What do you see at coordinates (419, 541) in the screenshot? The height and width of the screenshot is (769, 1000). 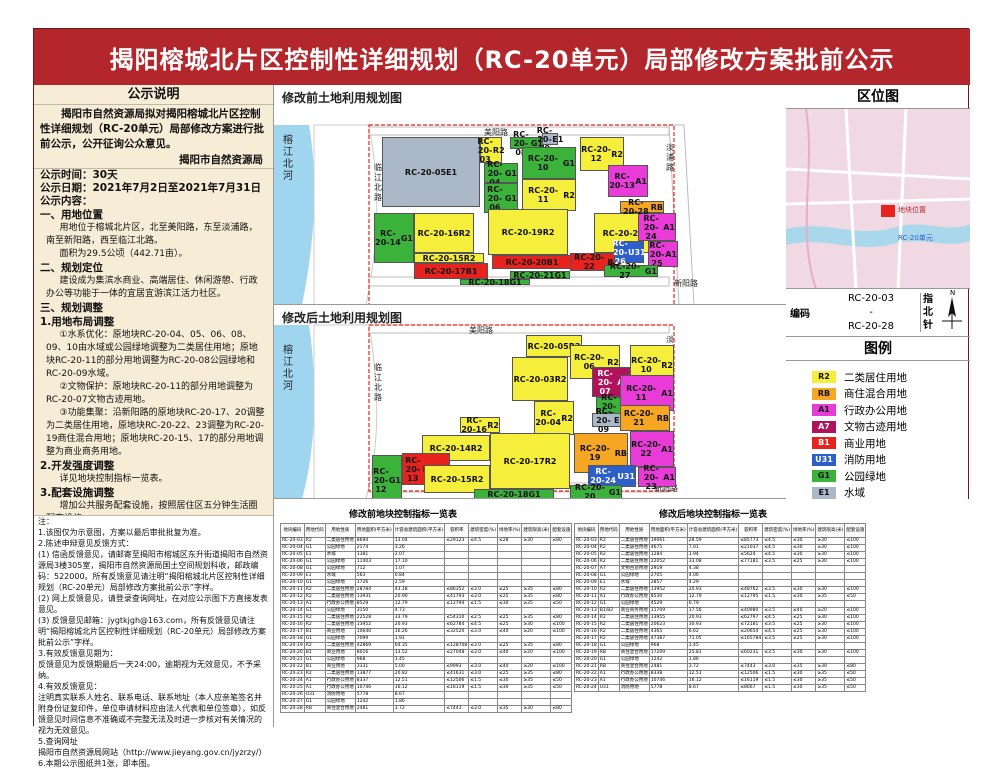 I see `table-cell: 13.04` at bounding box center [419, 541].